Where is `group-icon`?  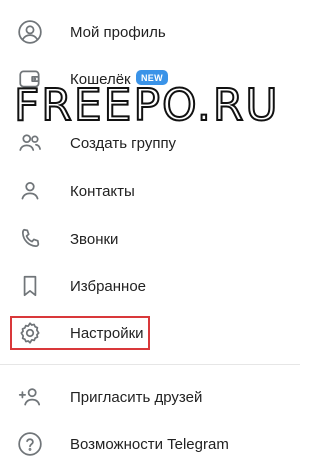
group-icon is located at coordinates (30, 143).